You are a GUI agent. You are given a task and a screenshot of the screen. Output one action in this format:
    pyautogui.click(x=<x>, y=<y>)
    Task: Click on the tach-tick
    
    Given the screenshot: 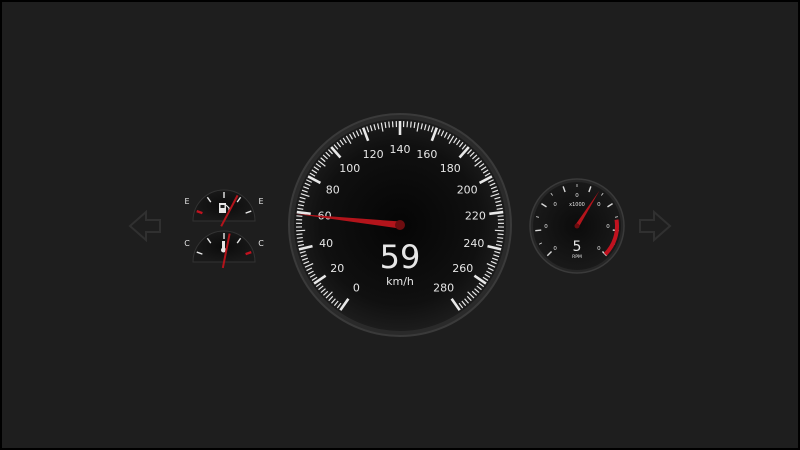 What is the action you would take?
    pyautogui.click(x=538, y=230)
    